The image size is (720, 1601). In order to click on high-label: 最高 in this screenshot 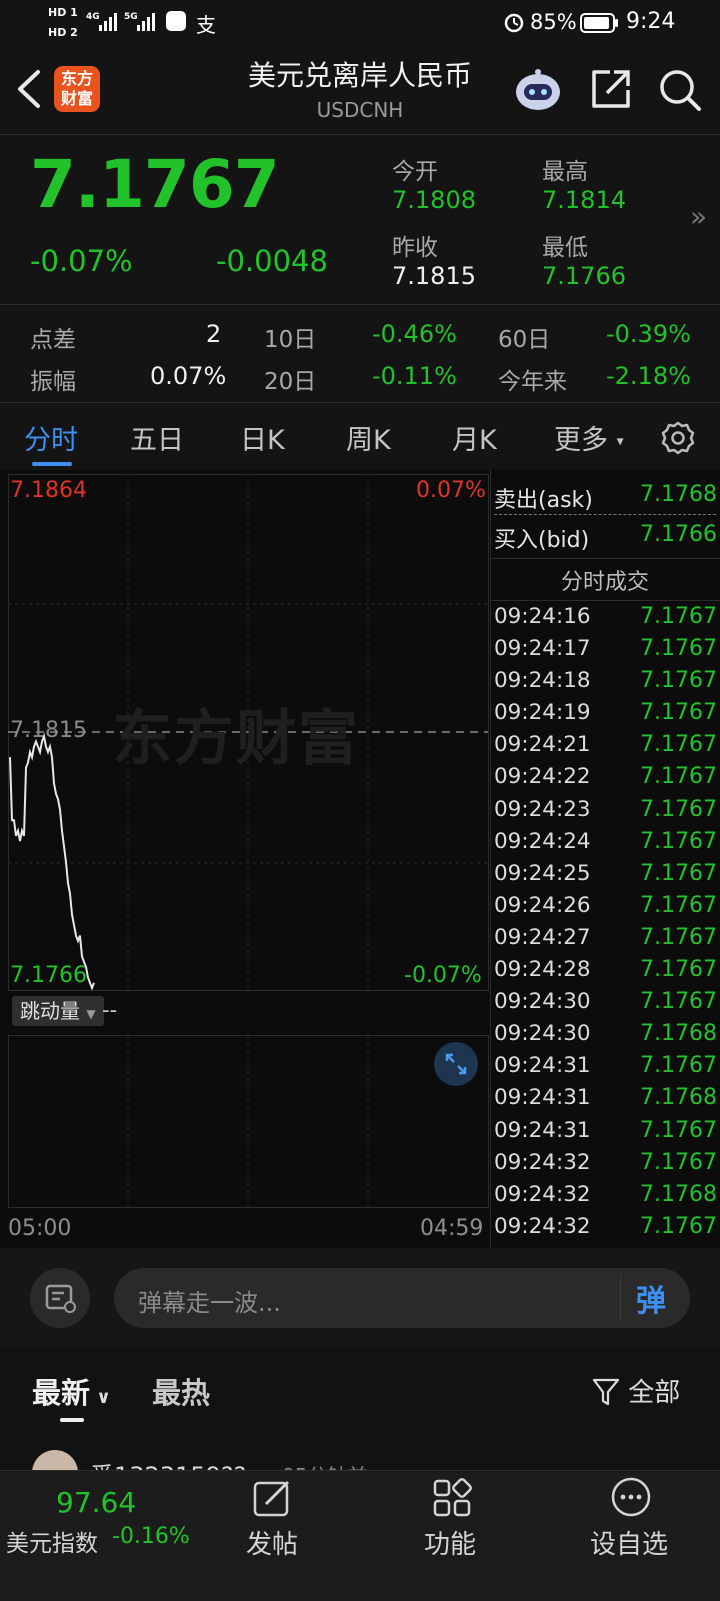, I will do `click(565, 172)`.